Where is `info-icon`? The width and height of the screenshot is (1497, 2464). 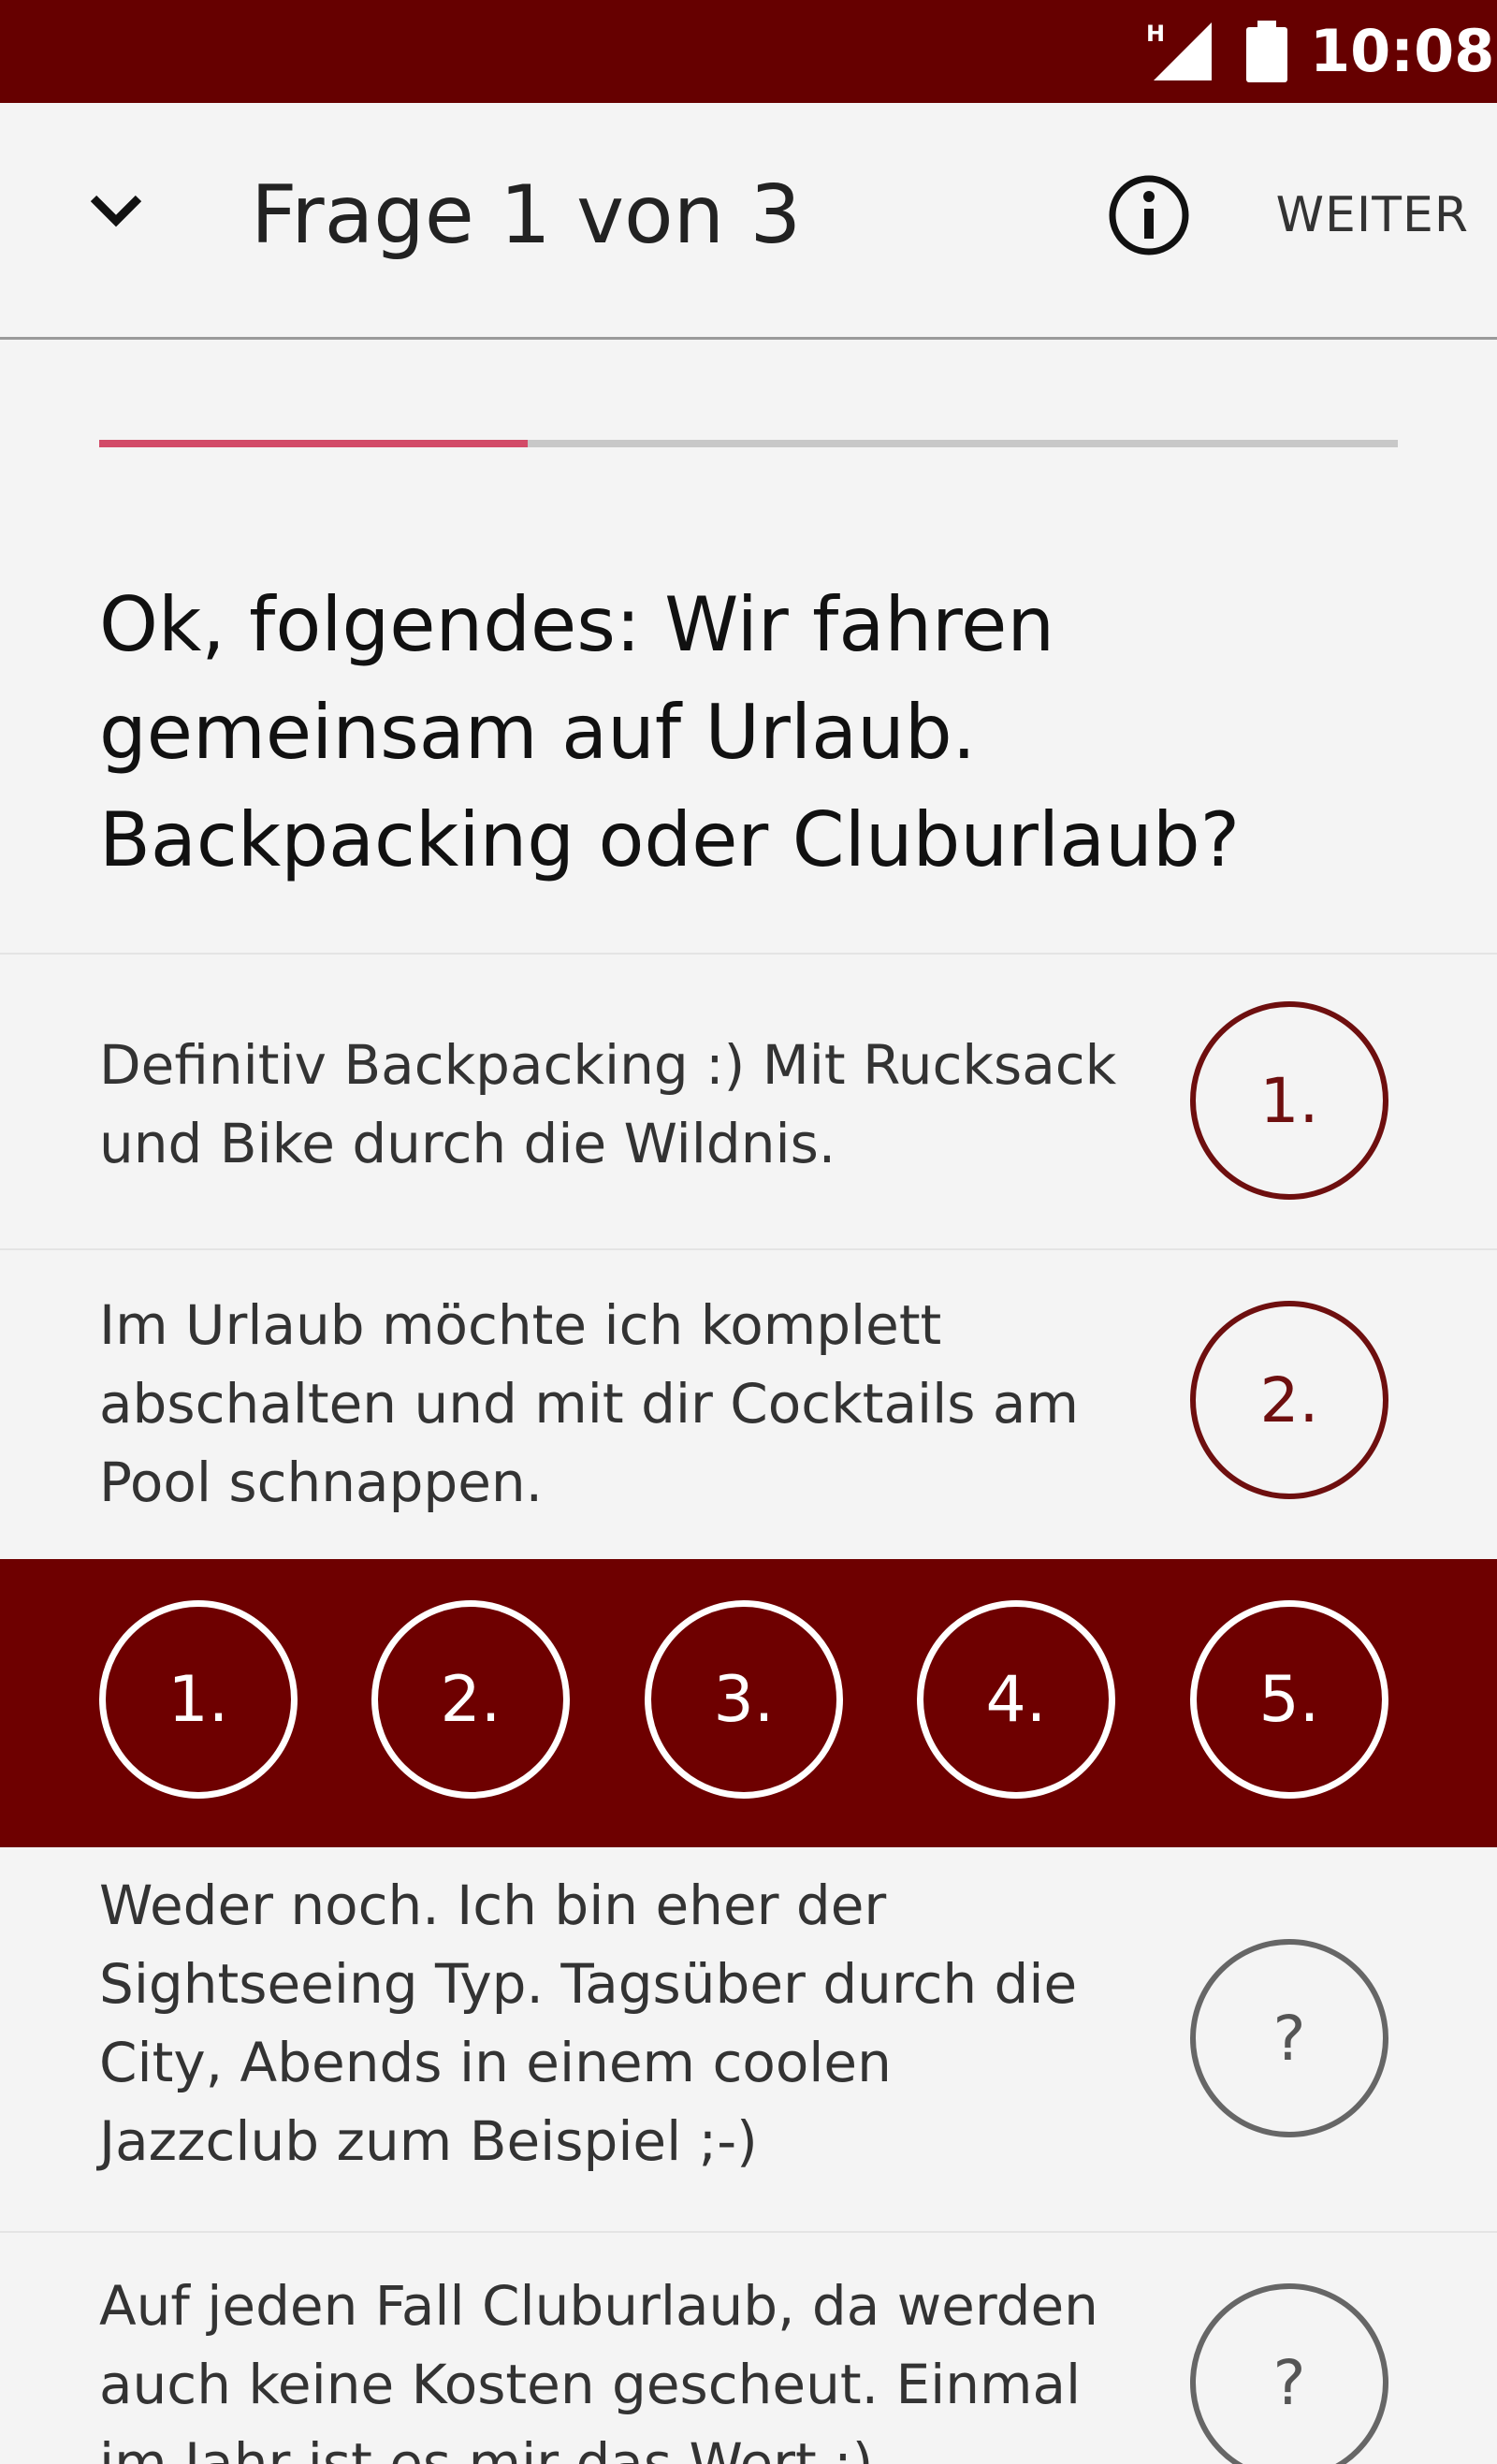 info-icon is located at coordinates (1149, 215).